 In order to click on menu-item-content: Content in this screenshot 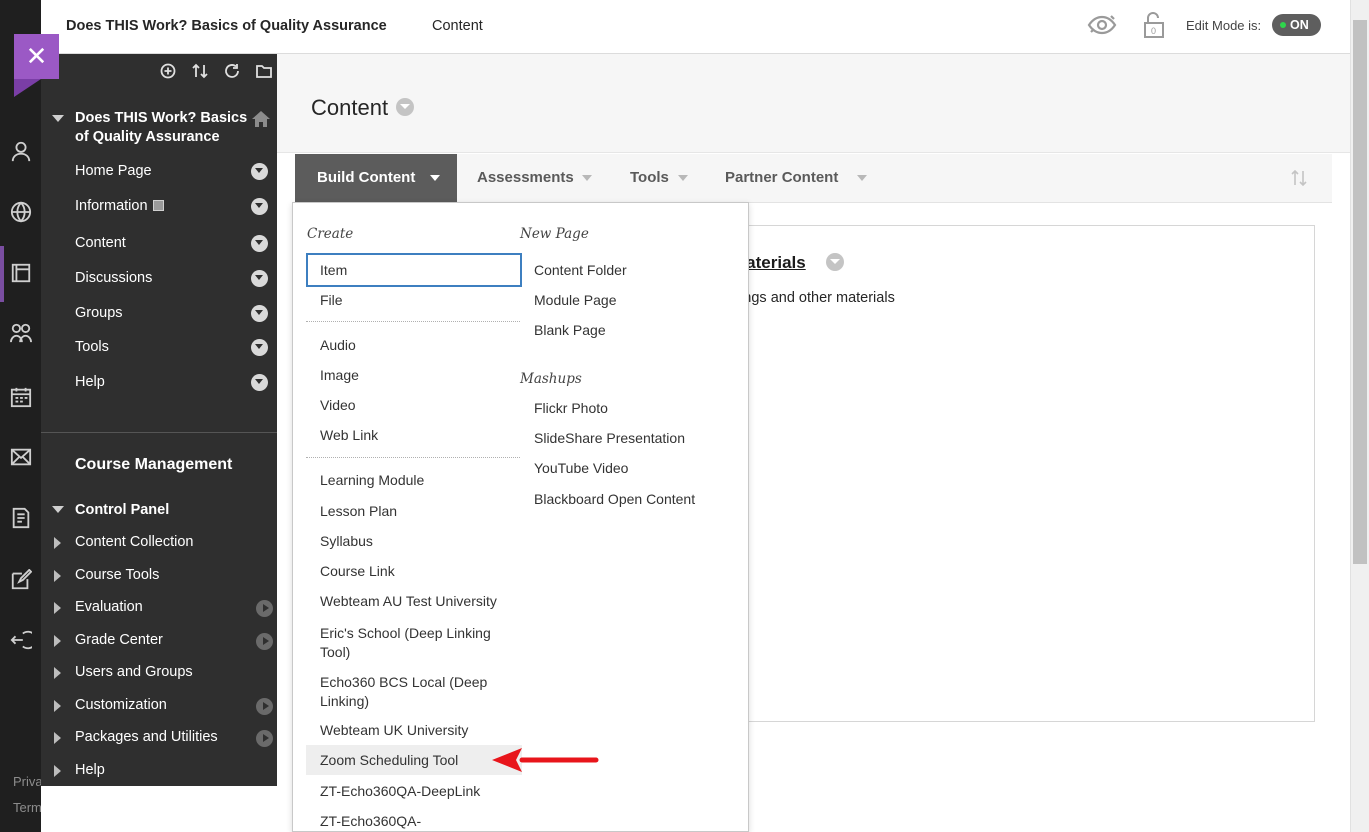, I will do `click(100, 243)`.